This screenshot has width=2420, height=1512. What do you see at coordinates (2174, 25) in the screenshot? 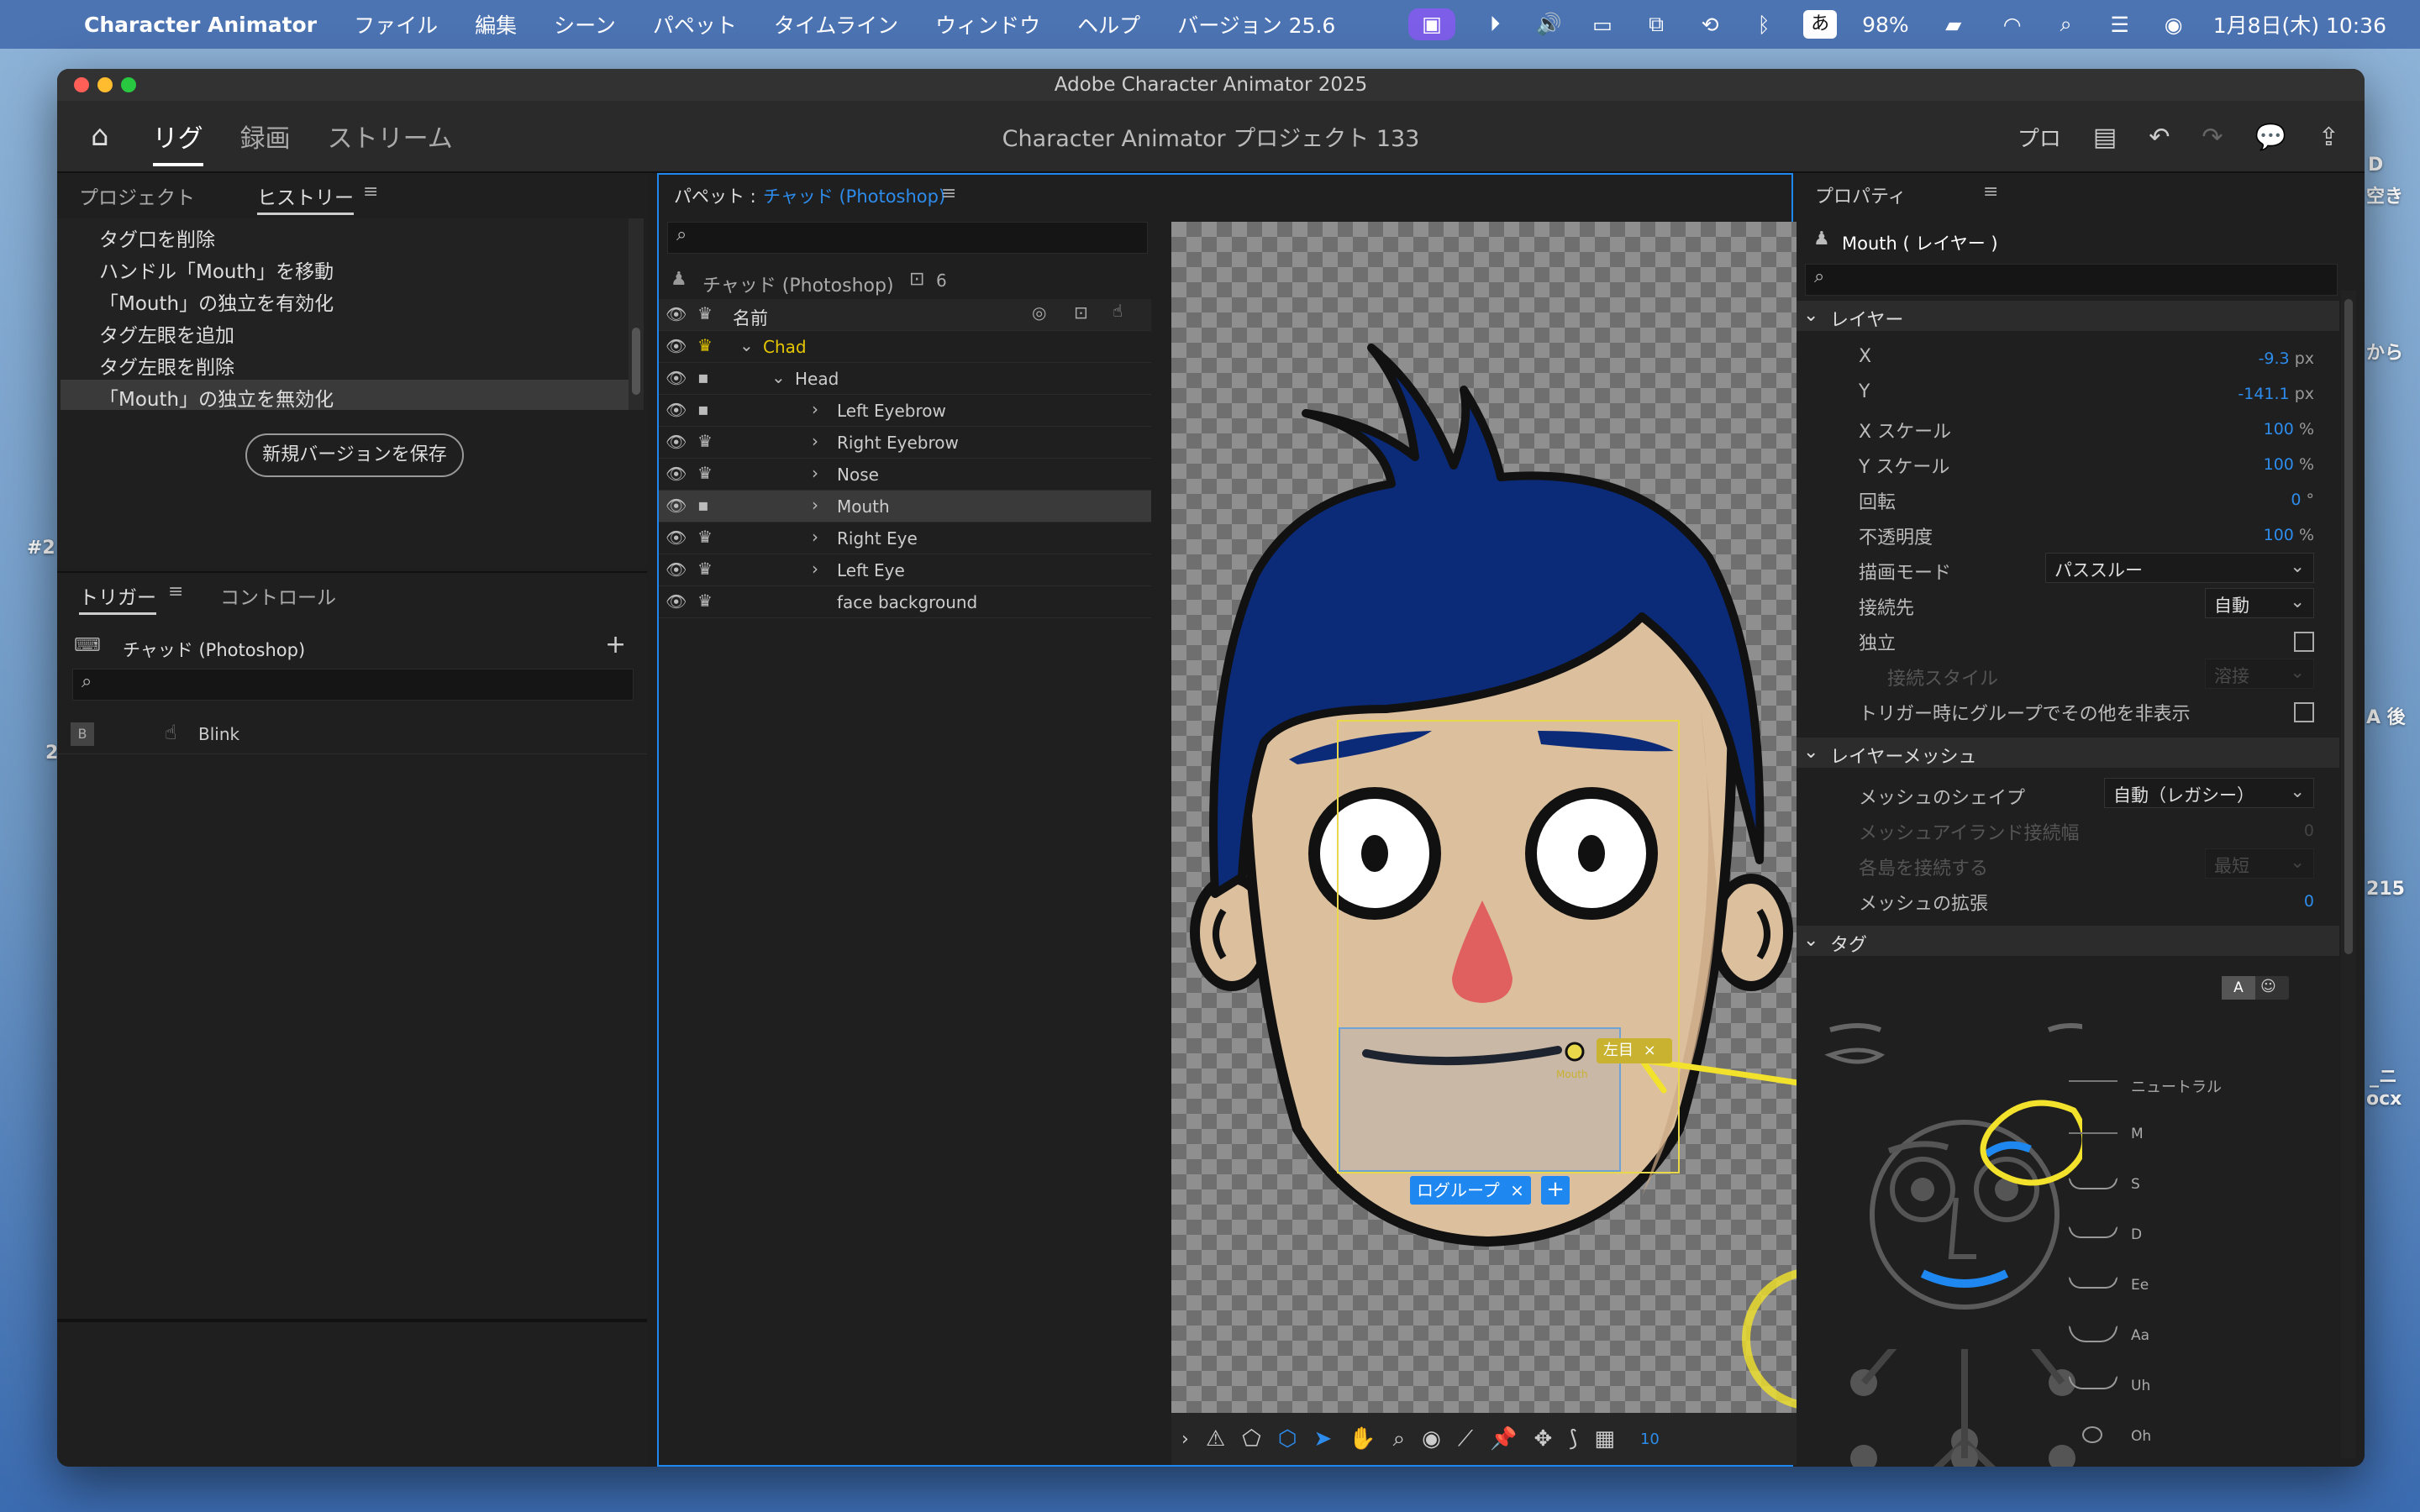
I see `siri-icon: ◉` at bounding box center [2174, 25].